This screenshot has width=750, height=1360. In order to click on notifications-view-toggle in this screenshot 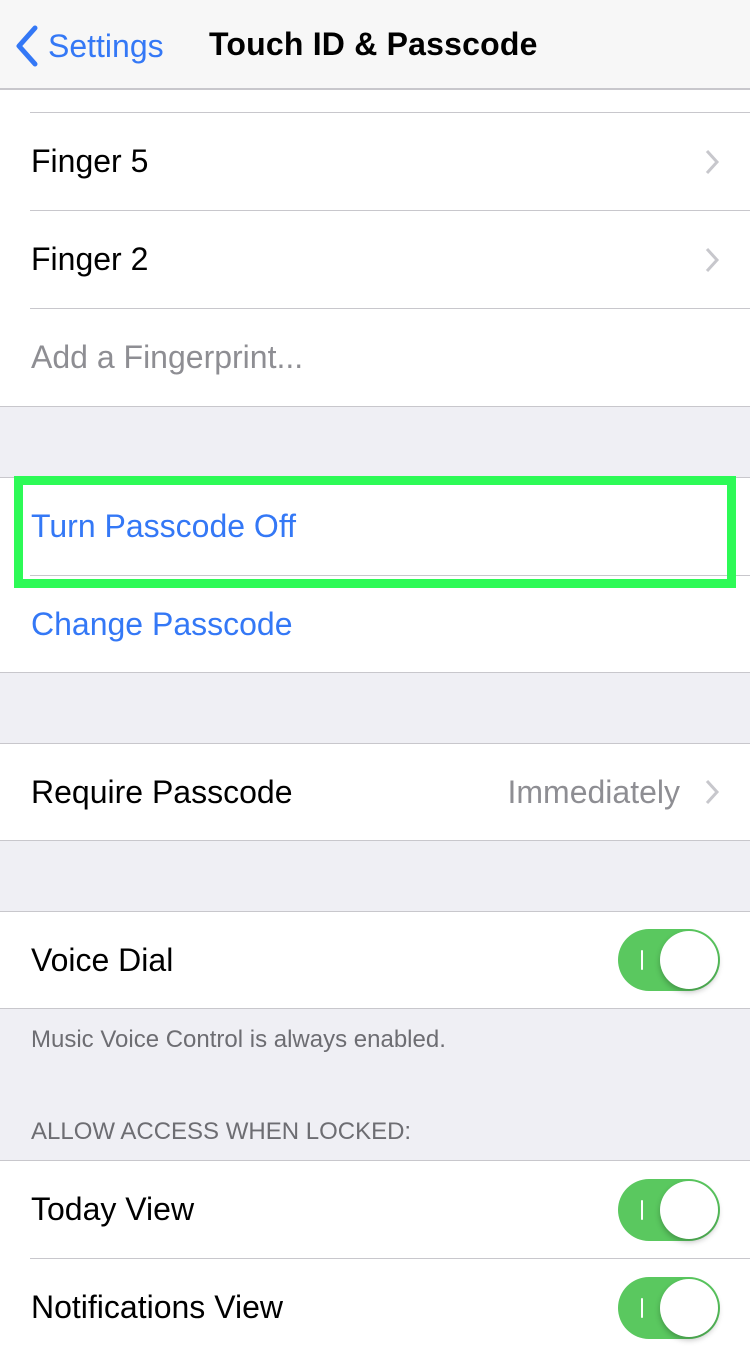, I will do `click(669, 1307)`.